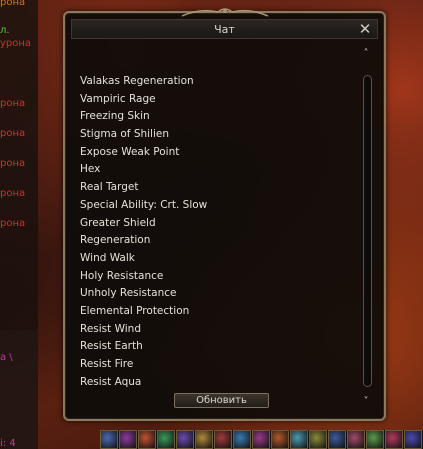  Describe the element at coordinates (365, 29) in the screenshot. I see `close-icon: ✕` at that location.